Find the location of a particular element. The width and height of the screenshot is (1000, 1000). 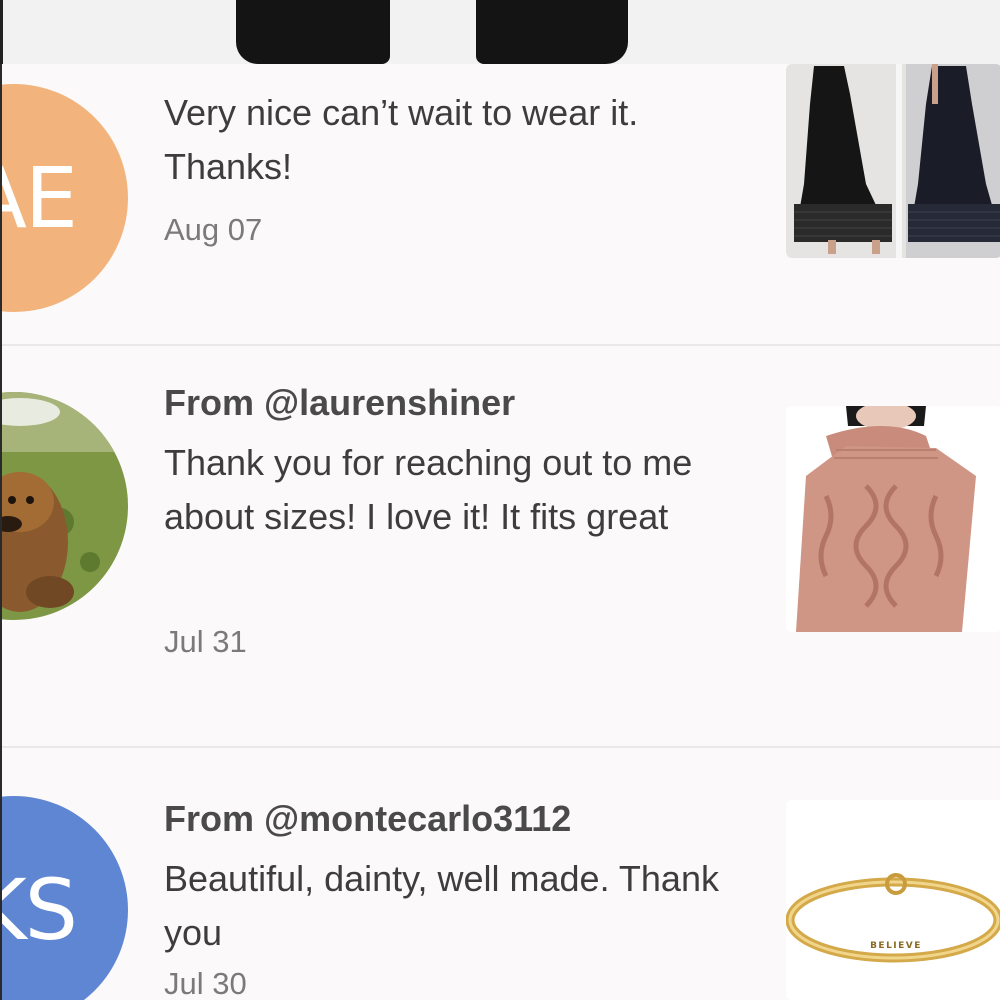

pink-cable-knit-sweater-photo-icon is located at coordinates (893, 519).